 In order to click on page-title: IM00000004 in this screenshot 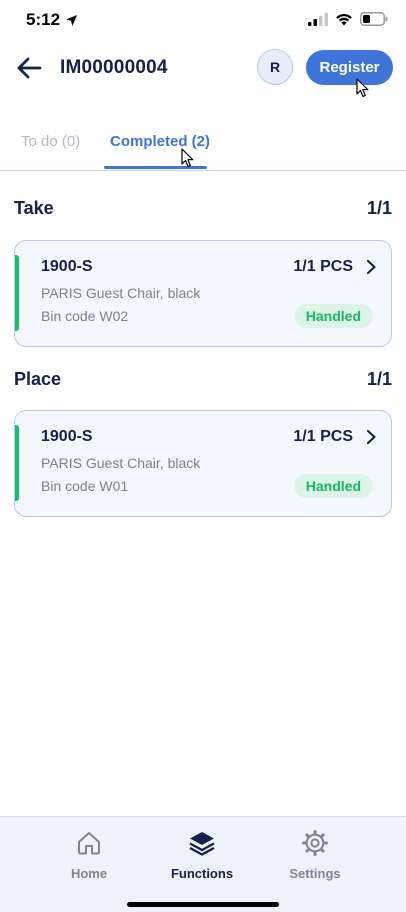, I will do `click(114, 67)`.